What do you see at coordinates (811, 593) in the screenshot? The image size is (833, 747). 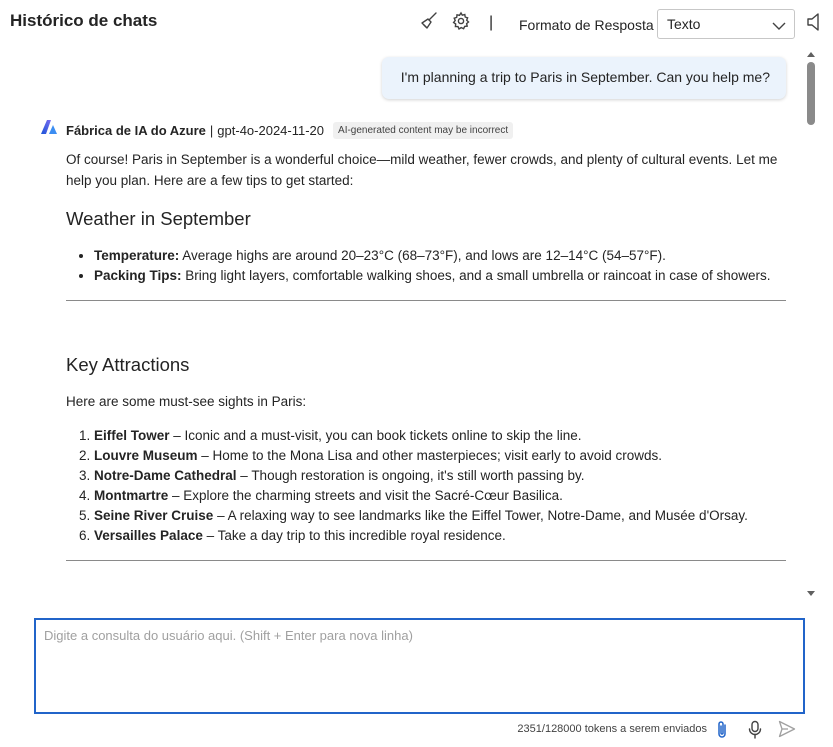 I see `scroll-down-icon` at bounding box center [811, 593].